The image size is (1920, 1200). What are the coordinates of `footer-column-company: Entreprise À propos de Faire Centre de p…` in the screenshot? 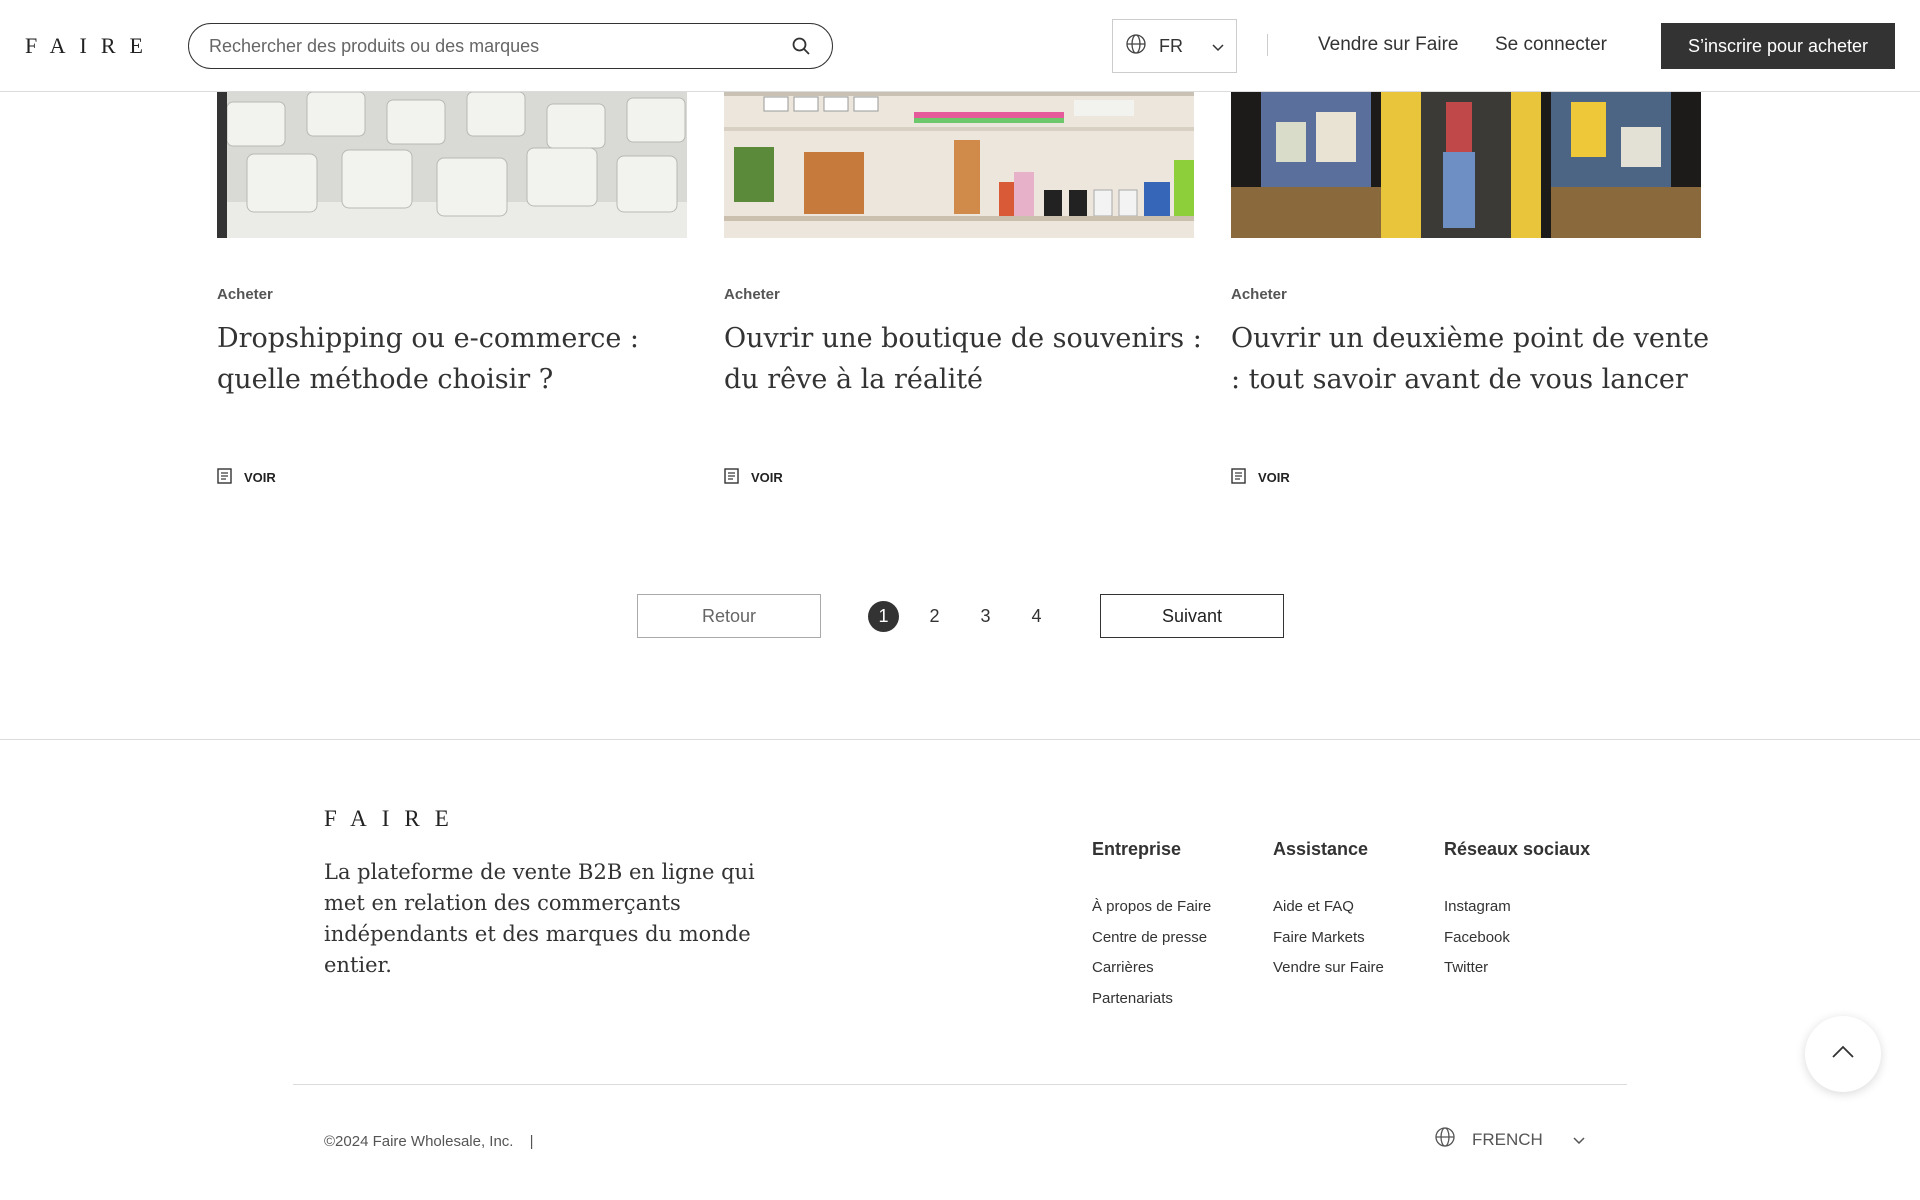 It's located at (1151, 929).